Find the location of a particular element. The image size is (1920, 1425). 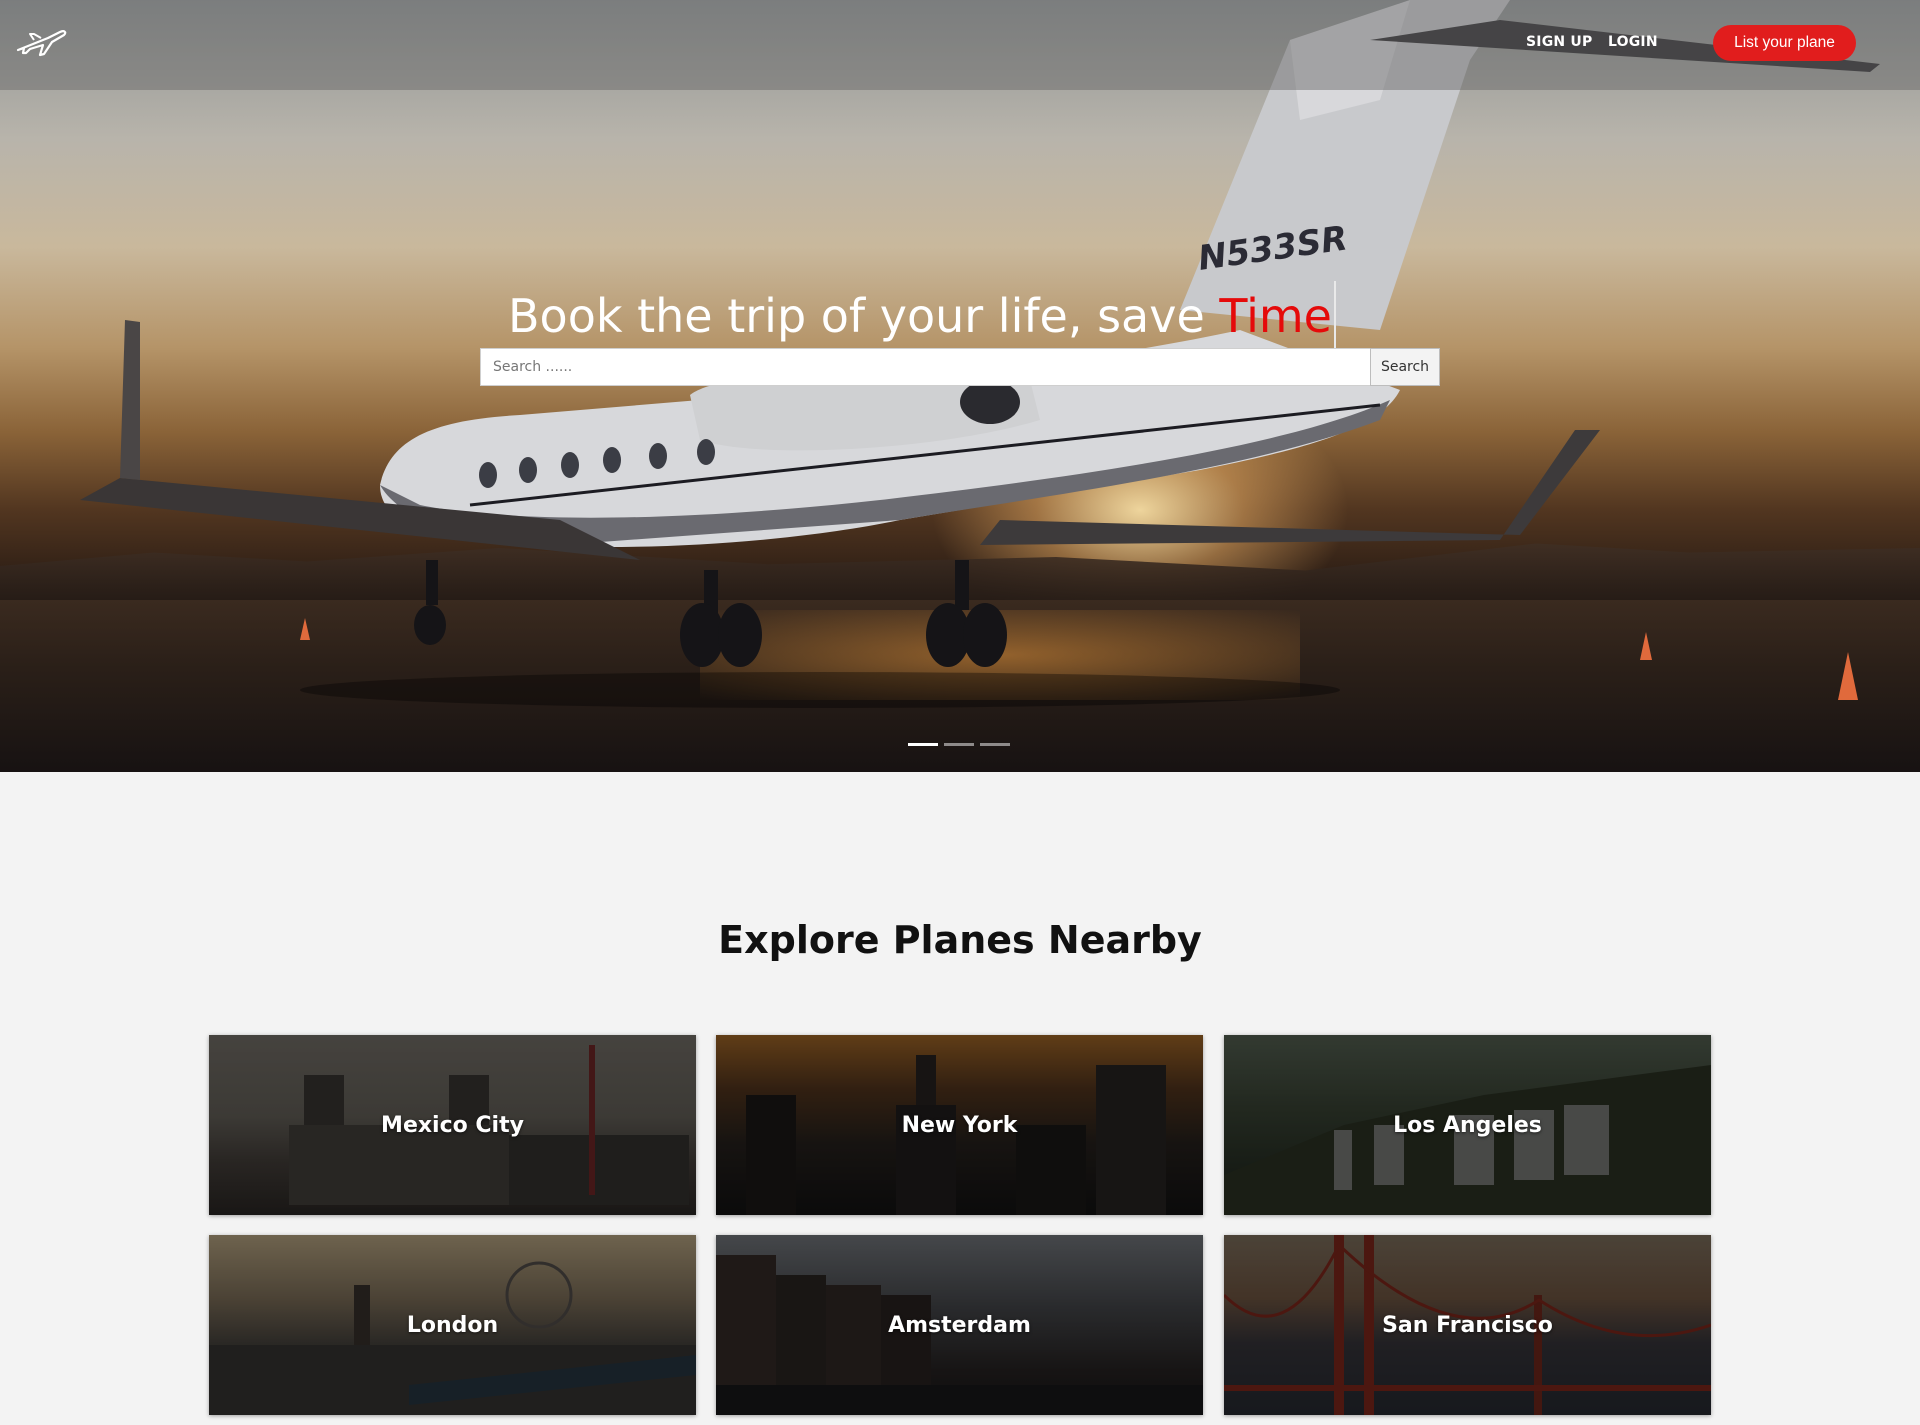

typing-cursor is located at coordinates (1334, 316).